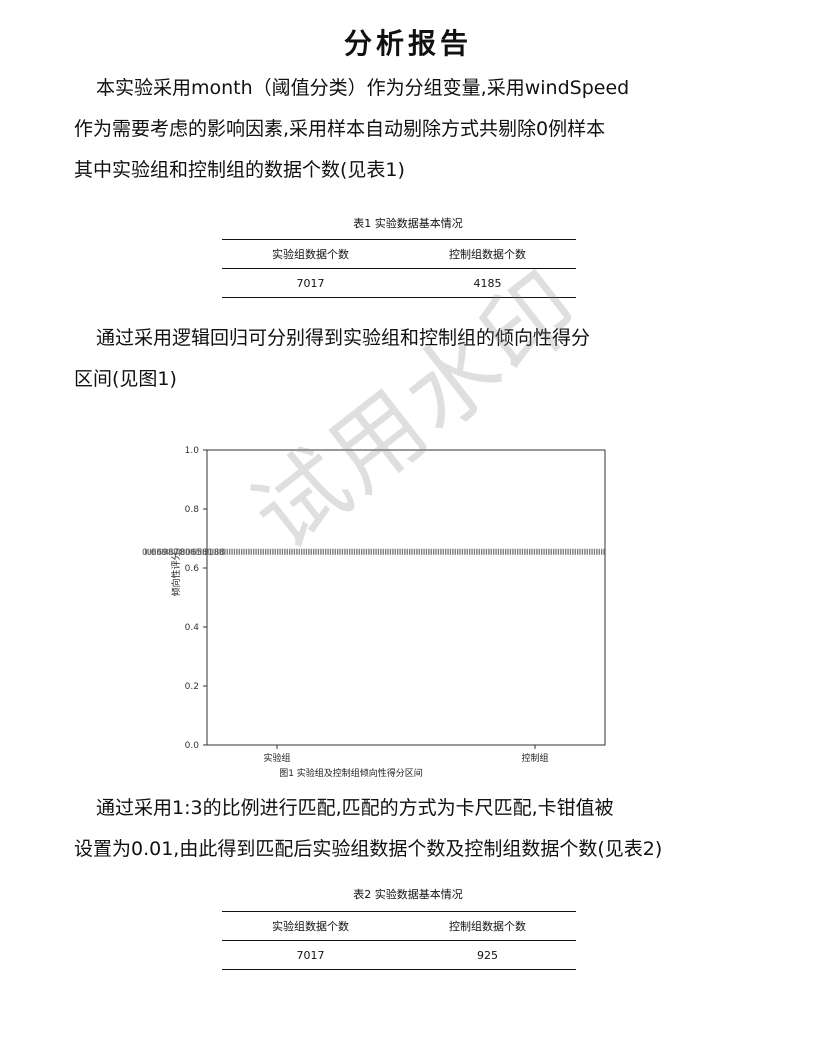  Describe the element at coordinates (192, 451) in the screenshot. I see `y-tick-label: 1.0` at that location.